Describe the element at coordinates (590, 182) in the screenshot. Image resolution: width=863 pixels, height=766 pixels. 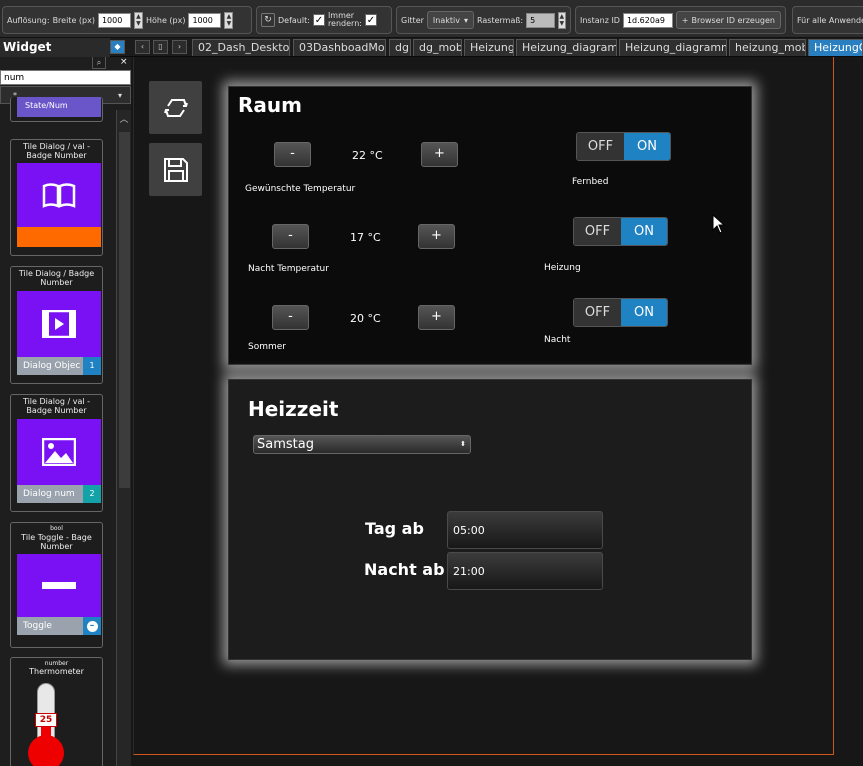
I see `fernbed-label: Fernbed` at that location.